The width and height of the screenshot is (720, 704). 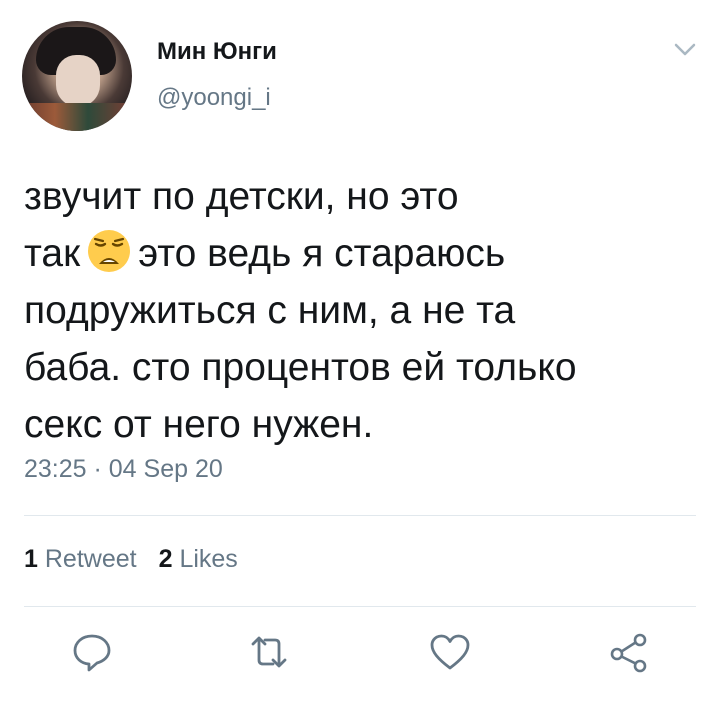 I want to click on share-icon, so click(x=629, y=652).